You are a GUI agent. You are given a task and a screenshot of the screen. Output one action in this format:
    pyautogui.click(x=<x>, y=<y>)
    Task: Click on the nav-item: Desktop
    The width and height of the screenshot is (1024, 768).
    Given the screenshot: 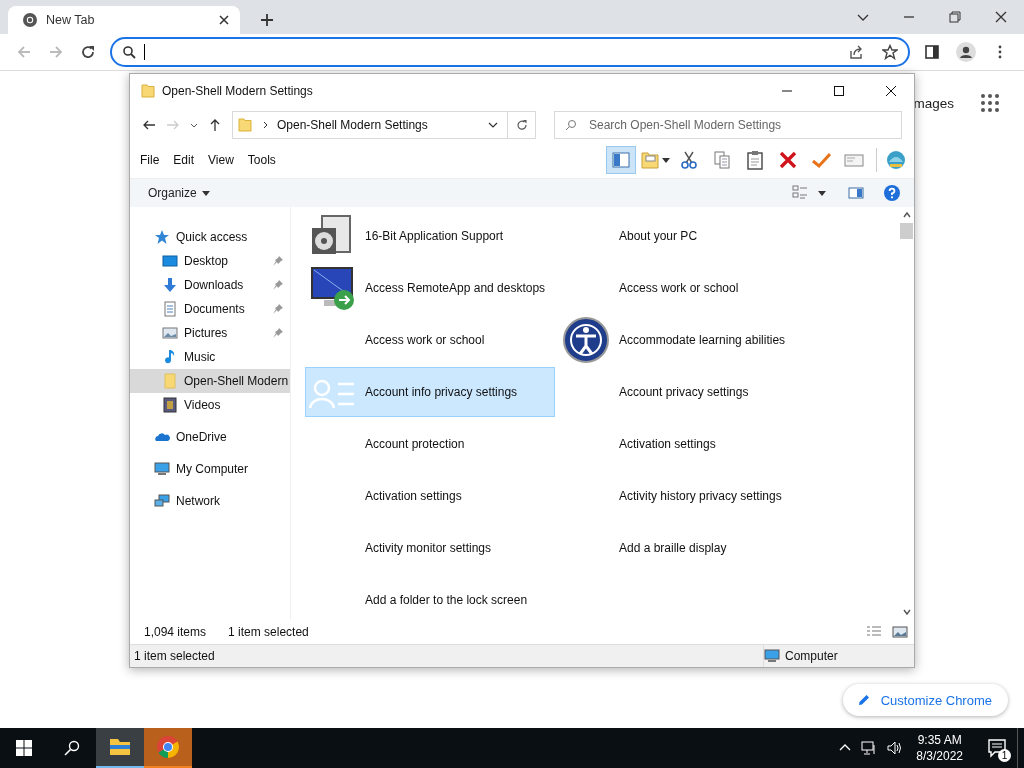 What is the action you would take?
    pyautogui.click(x=210, y=261)
    